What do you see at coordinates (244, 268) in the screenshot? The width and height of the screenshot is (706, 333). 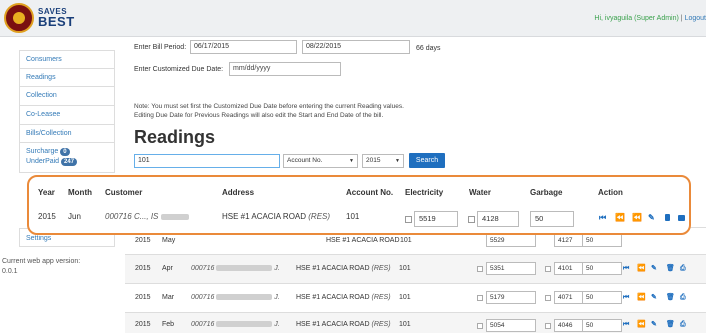 I see `redacted-name` at bounding box center [244, 268].